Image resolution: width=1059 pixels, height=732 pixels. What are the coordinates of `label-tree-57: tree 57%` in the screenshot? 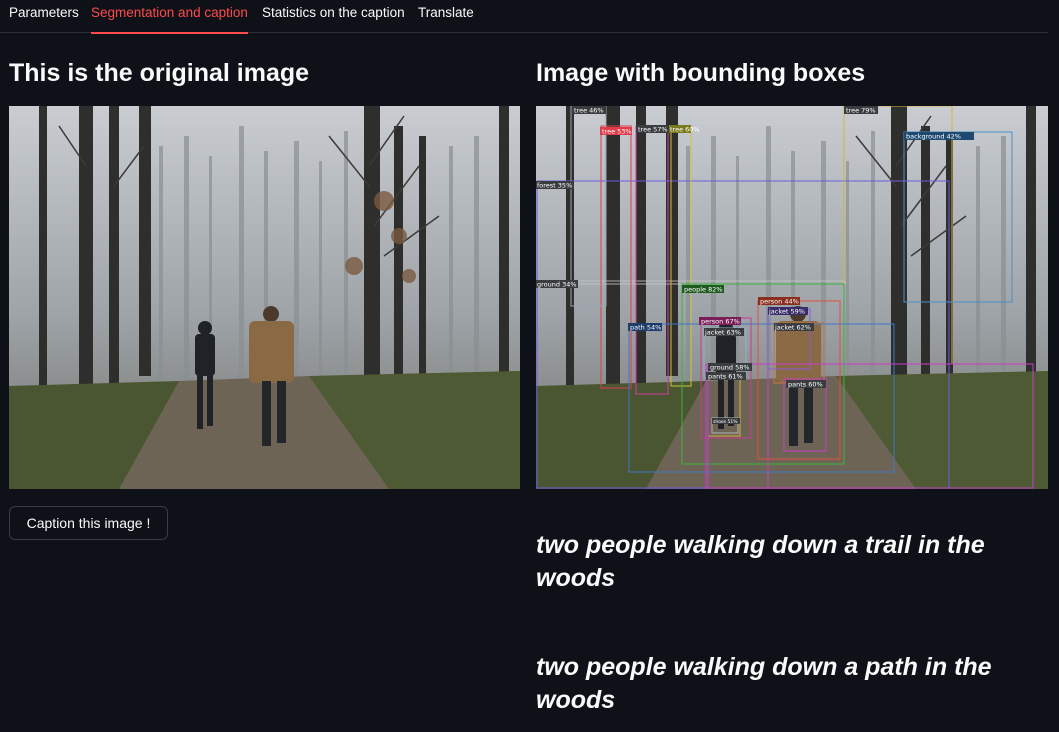 It's located at (653, 129).